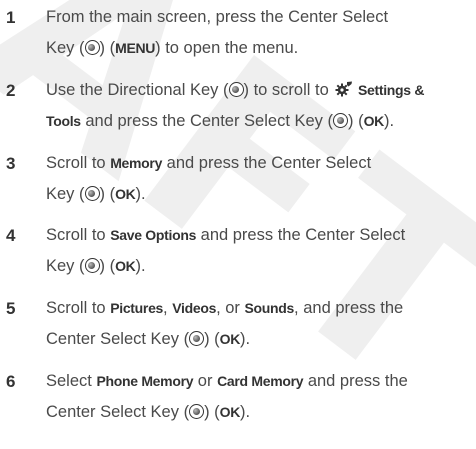  Describe the element at coordinates (172, 48) in the screenshot. I see `step-line: Key () (MENU) to open the menu.` at that location.